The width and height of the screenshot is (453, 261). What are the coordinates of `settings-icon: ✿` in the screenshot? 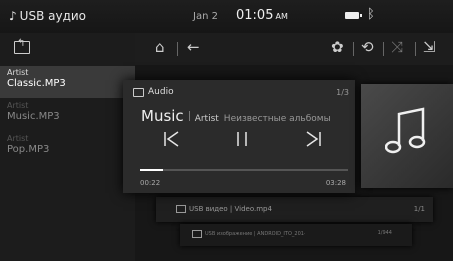 It's located at (337, 47).